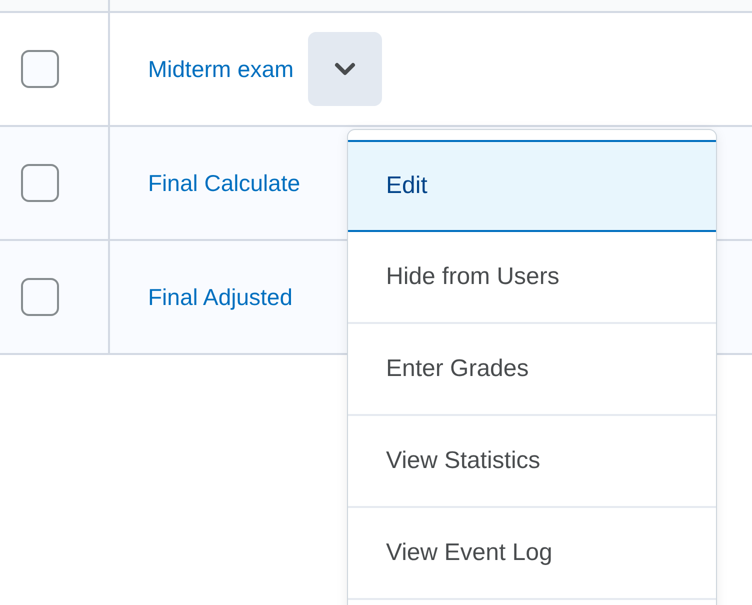 The height and width of the screenshot is (605, 752). What do you see at coordinates (532, 370) in the screenshot?
I see `menu-item: Enter Grades` at bounding box center [532, 370].